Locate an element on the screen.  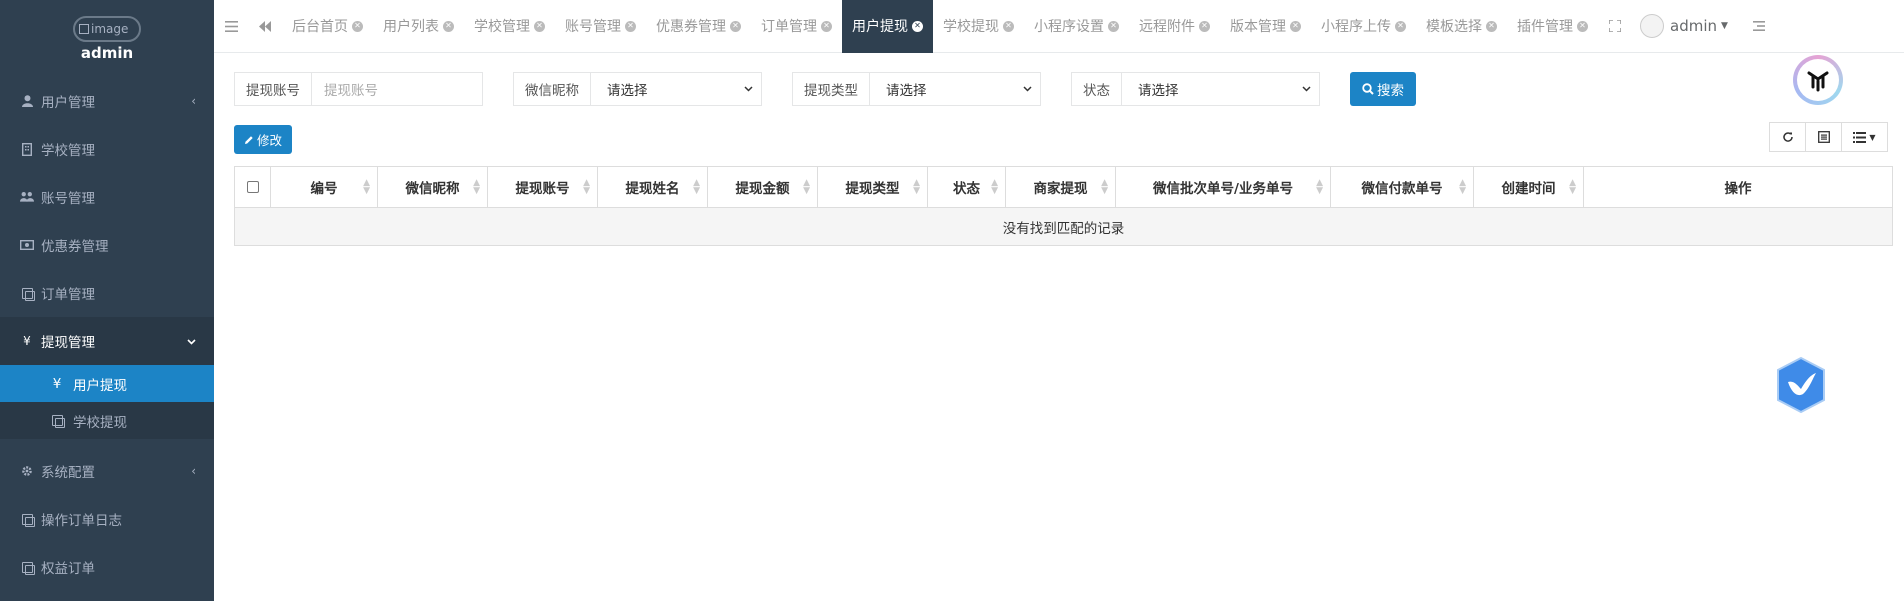
tab-label: 小程序上传 is located at coordinates (1356, 27).